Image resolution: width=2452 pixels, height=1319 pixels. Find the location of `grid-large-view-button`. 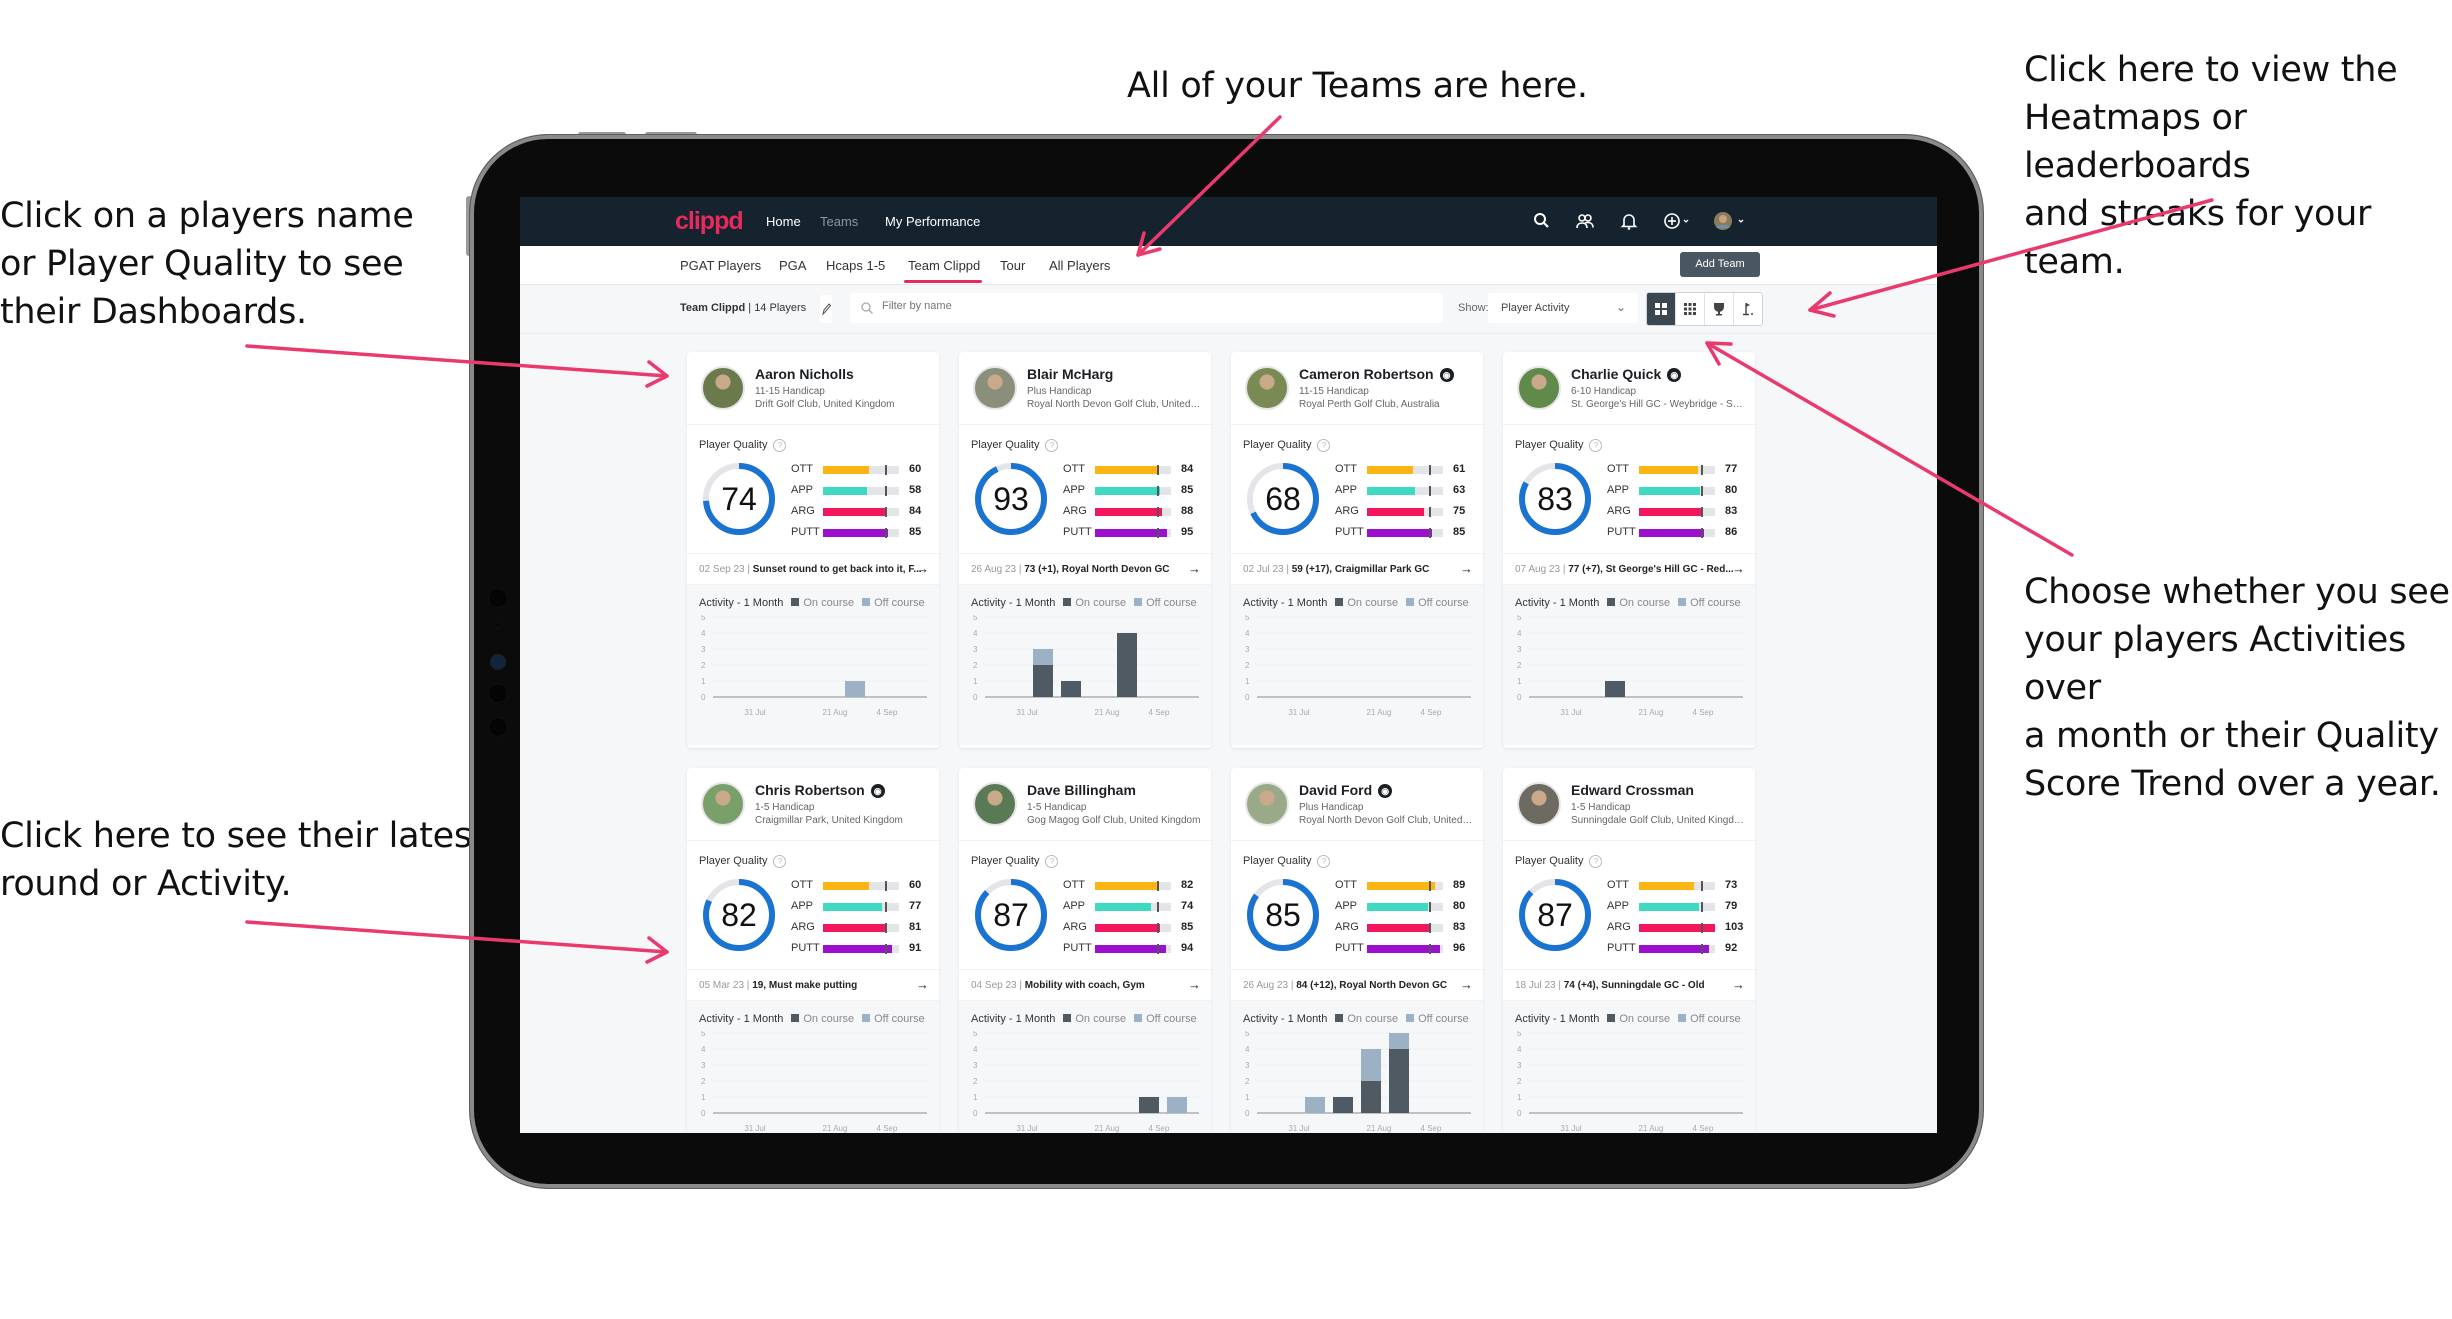

grid-large-view-button is located at coordinates (1661, 309).